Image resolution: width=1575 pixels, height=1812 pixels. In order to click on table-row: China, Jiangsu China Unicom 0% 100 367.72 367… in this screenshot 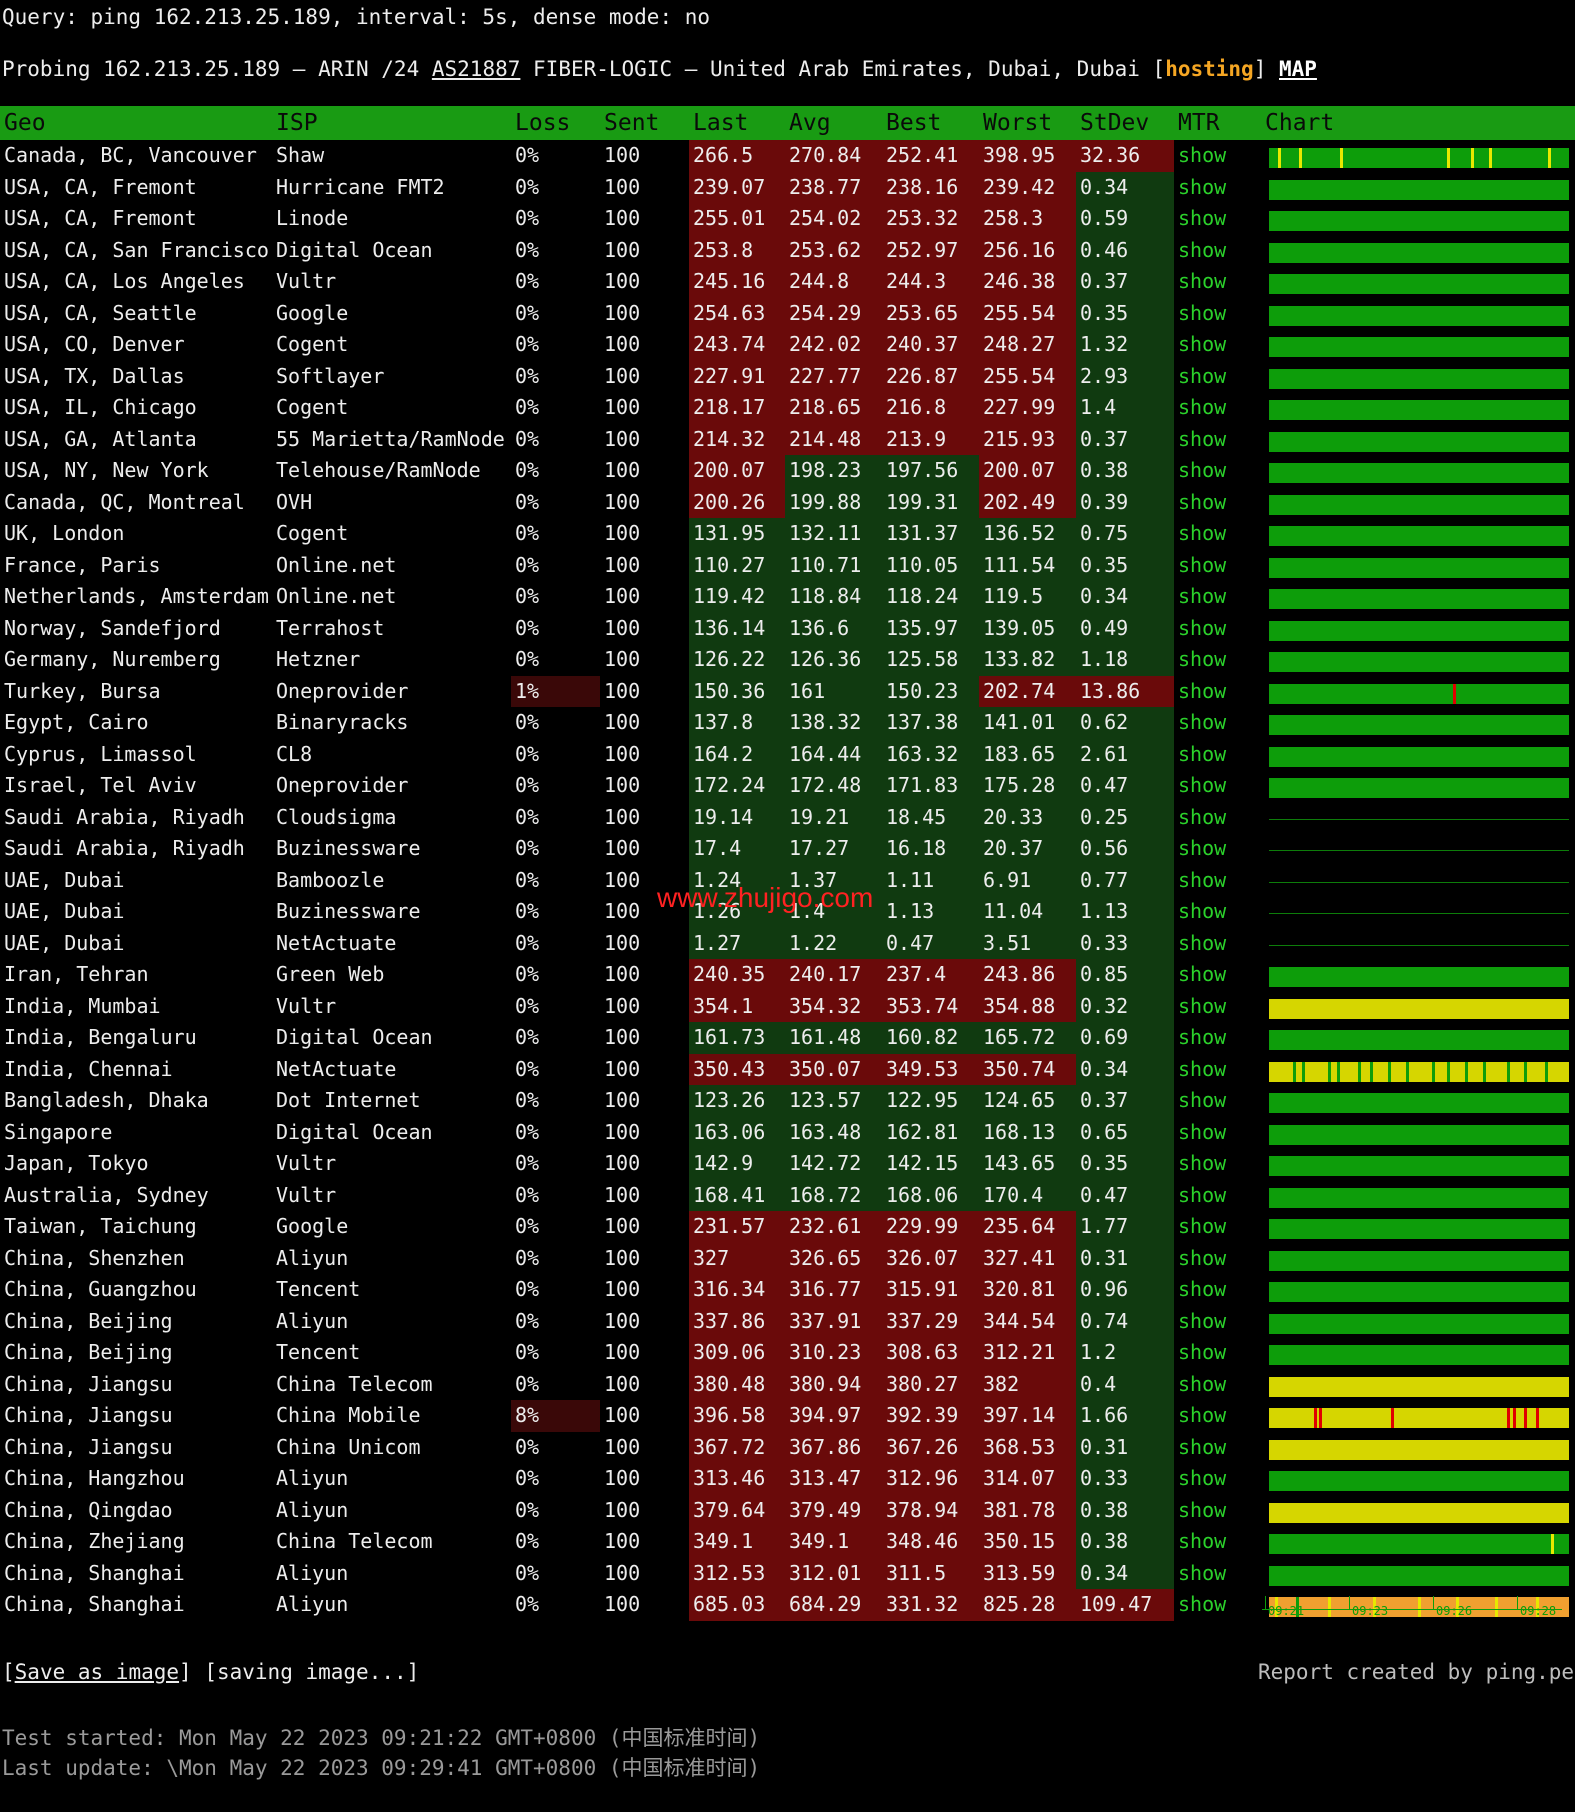, I will do `click(787, 1447)`.